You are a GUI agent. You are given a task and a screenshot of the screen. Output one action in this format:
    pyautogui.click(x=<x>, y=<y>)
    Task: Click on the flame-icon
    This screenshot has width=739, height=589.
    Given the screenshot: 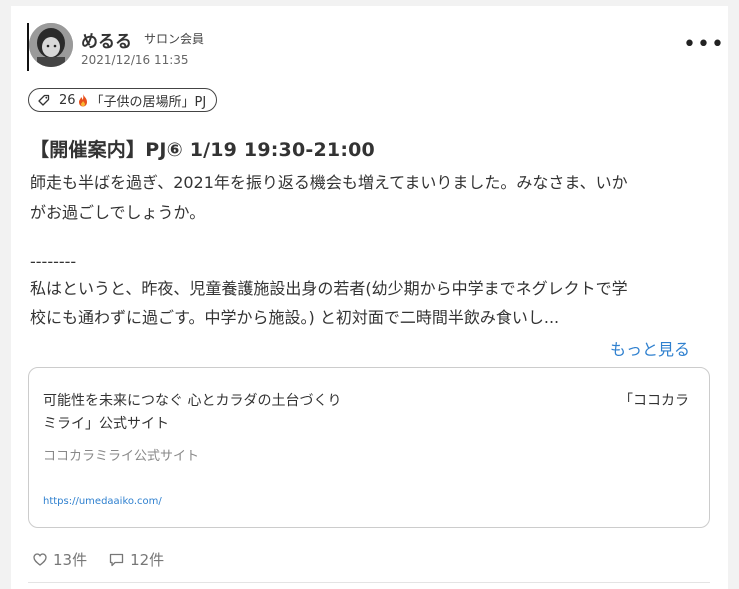 What is the action you would take?
    pyautogui.click(x=83, y=100)
    